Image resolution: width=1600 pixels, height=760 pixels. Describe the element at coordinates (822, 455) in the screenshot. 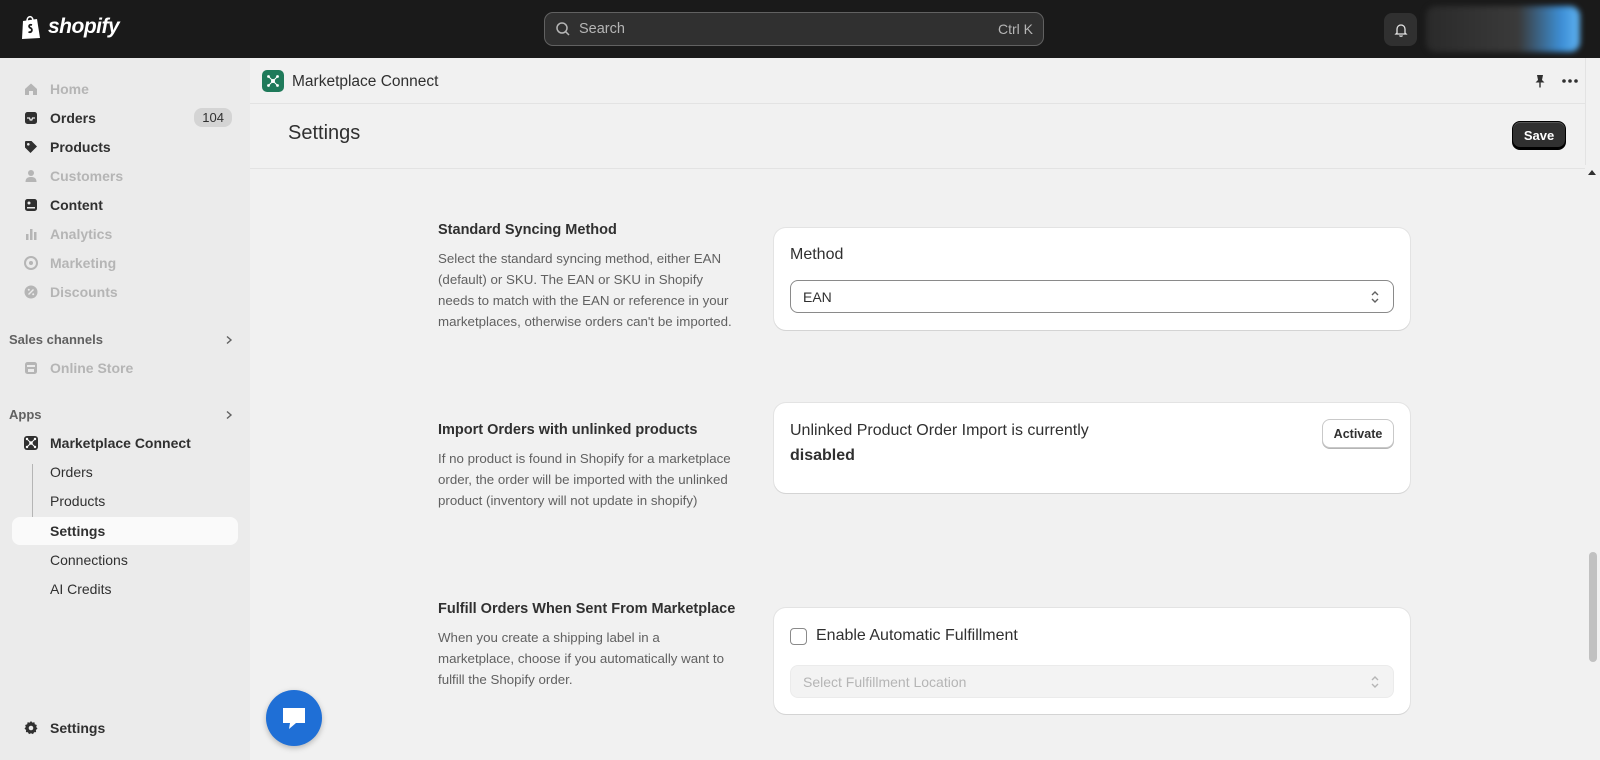

I see `unlinked-status-value: disabled` at that location.